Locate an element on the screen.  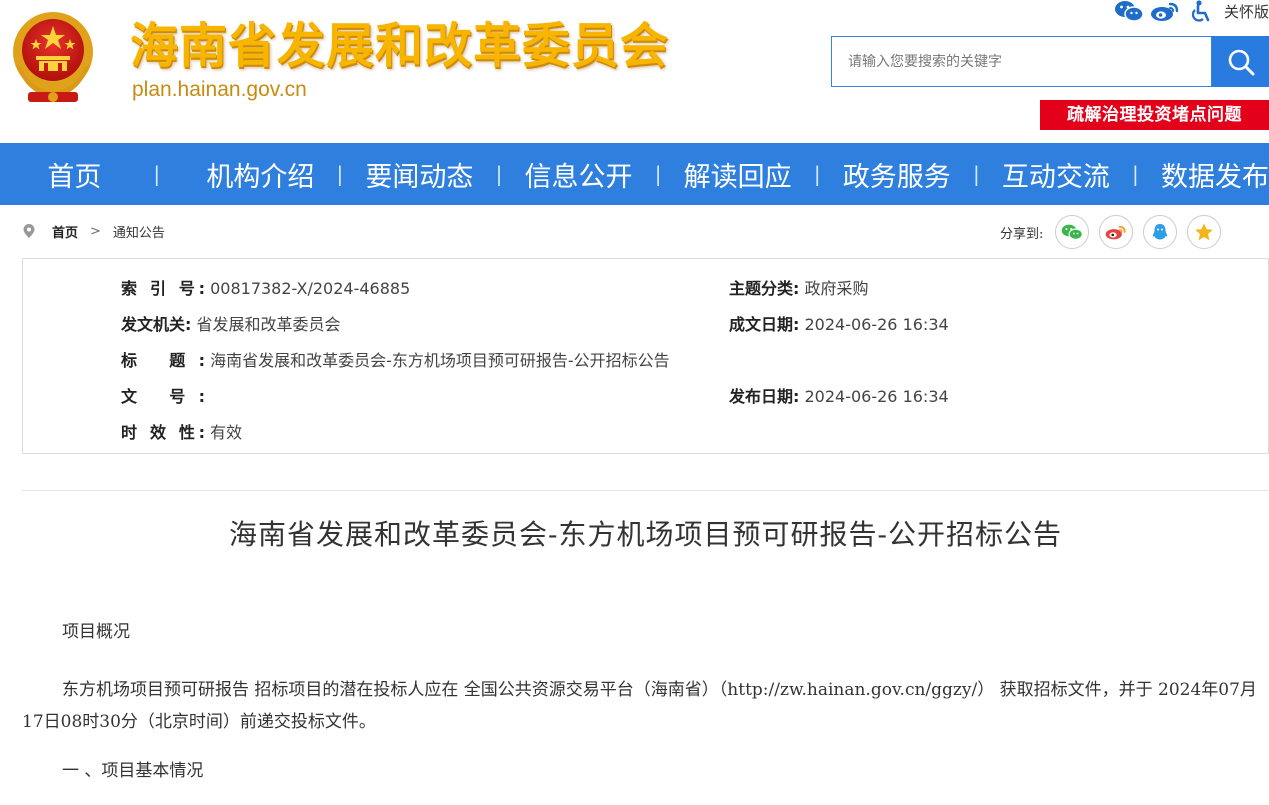
info-published-value: 2024-06-26 16:34 is located at coordinates (876, 396).